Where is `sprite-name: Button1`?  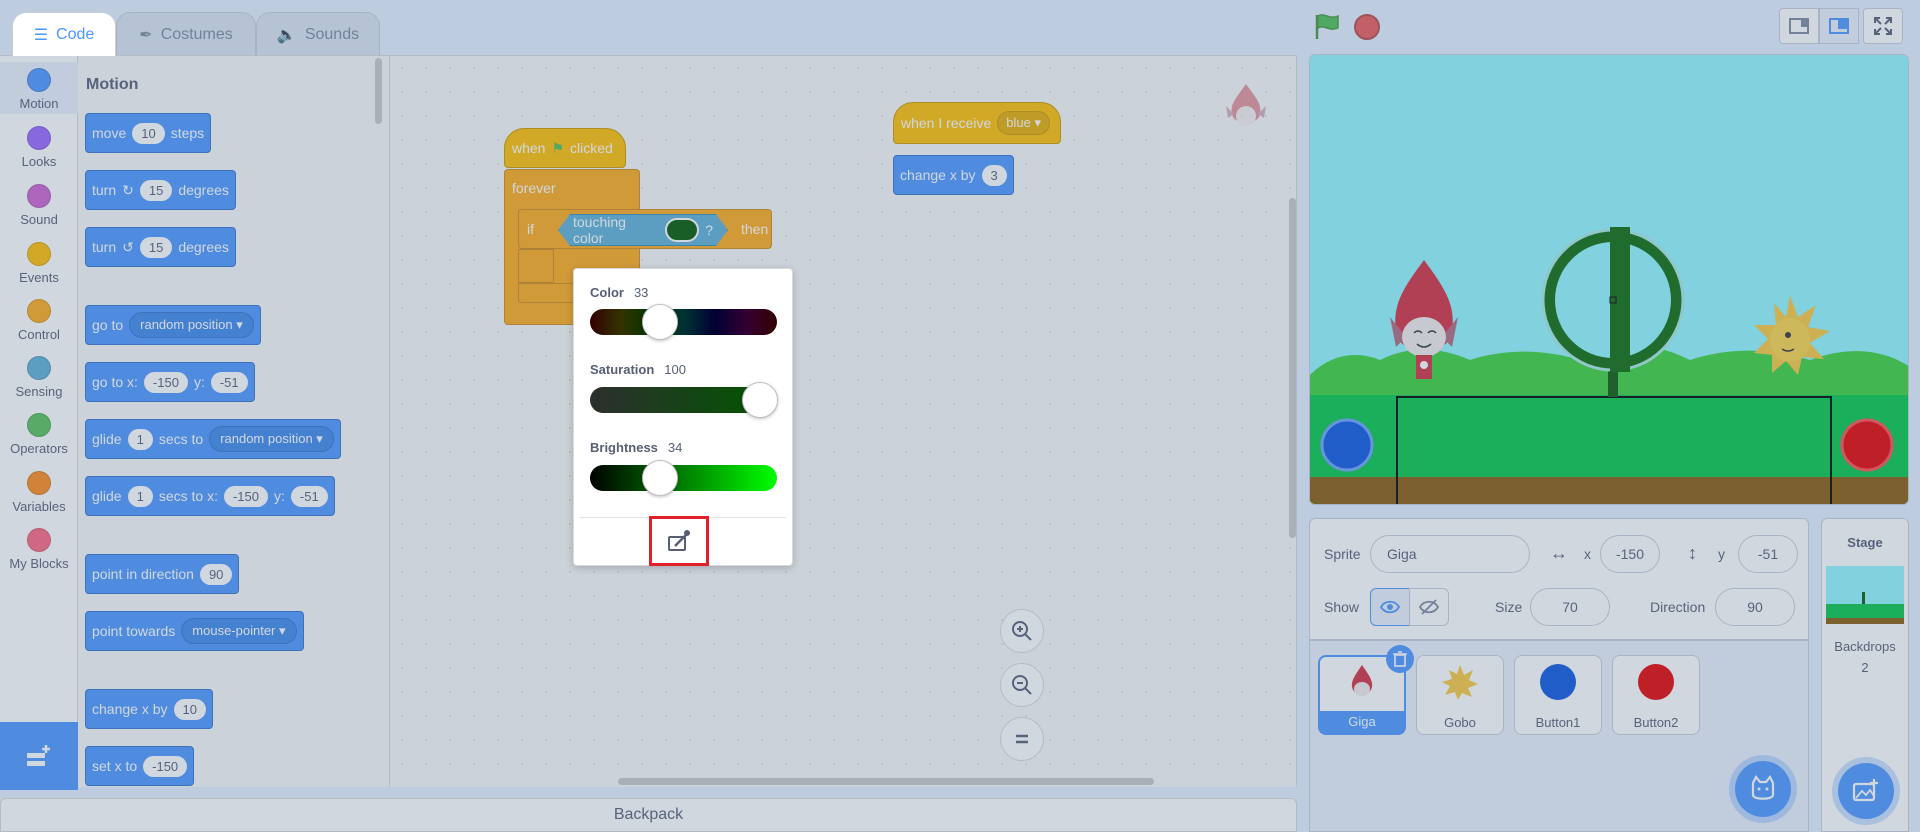 sprite-name: Button1 is located at coordinates (1558, 722).